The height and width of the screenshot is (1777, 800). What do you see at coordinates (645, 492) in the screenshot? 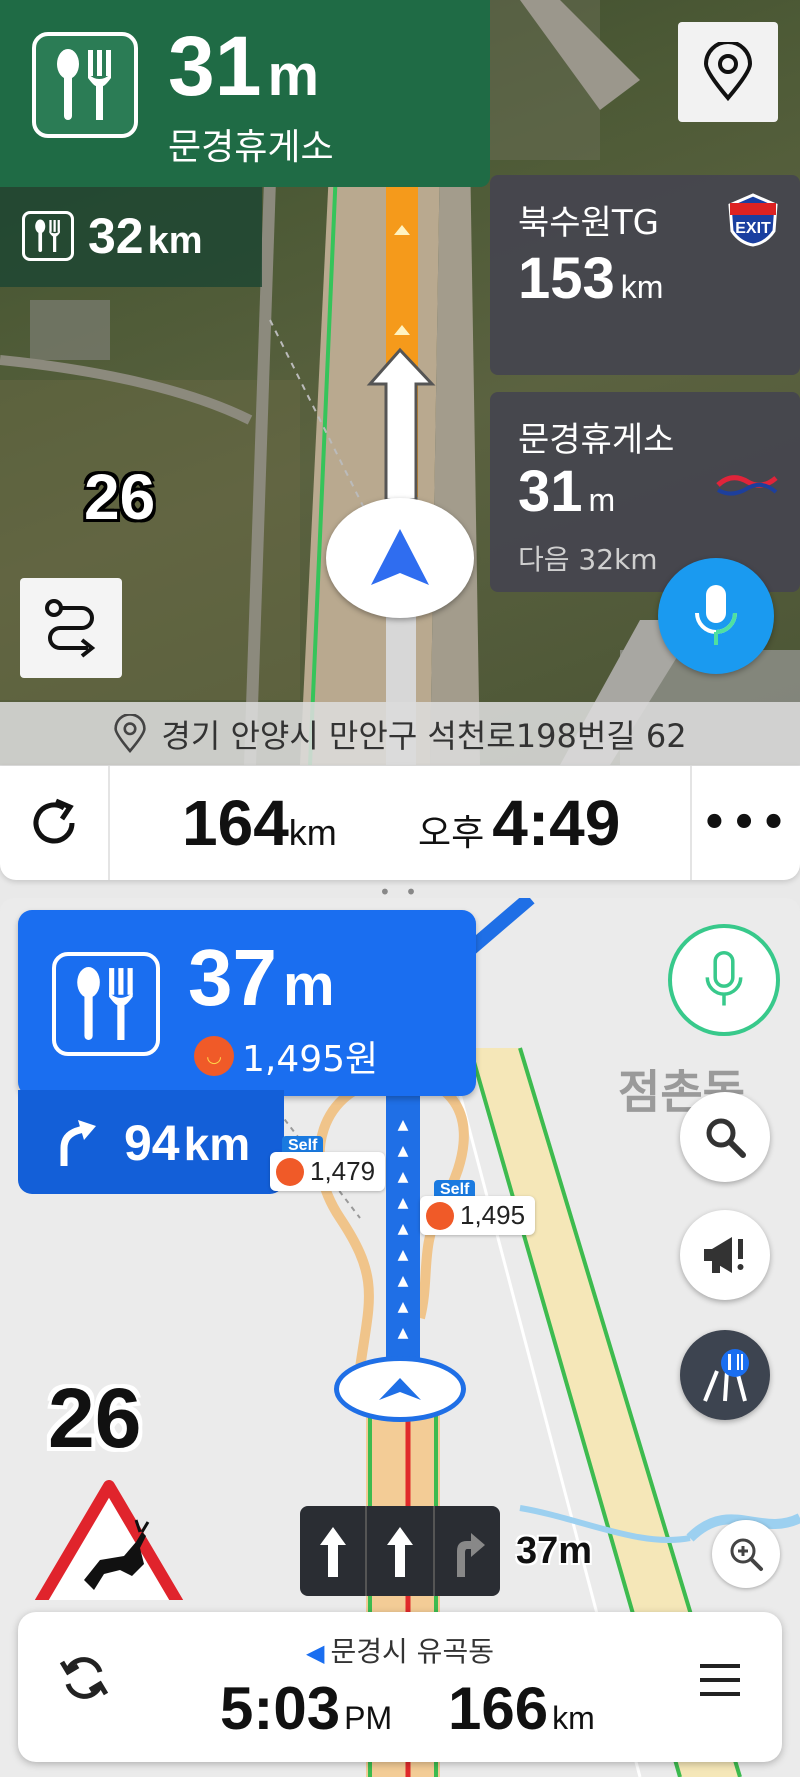
I see `rest-area-card: 문경휴게소 31 m 다음 32km` at bounding box center [645, 492].